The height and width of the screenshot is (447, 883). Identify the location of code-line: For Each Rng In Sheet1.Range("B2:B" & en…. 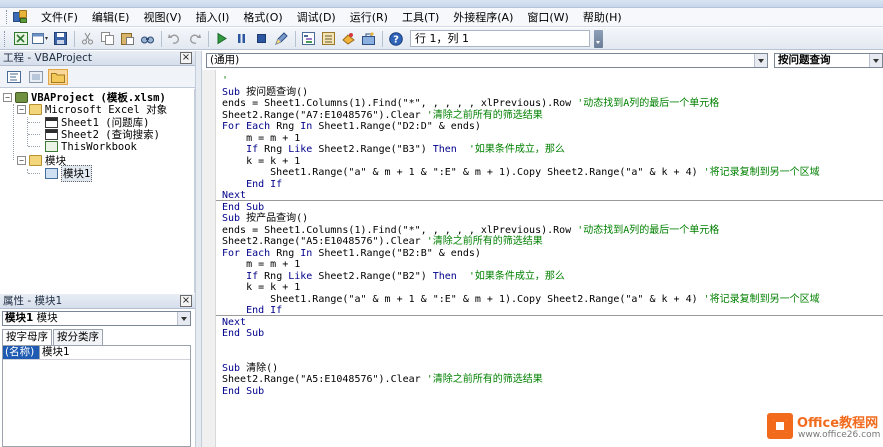
(552, 254).